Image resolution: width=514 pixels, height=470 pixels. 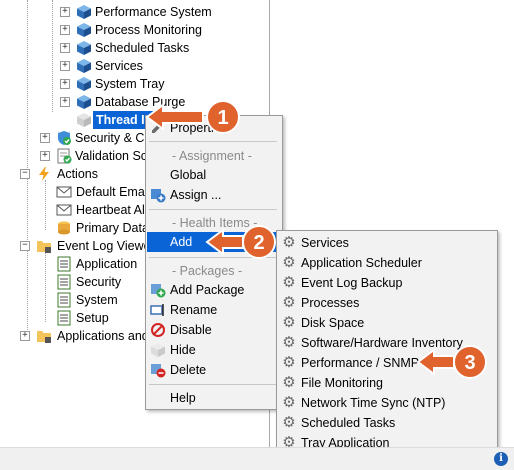 I want to click on submenu-item-services: ⚙ Services, so click(x=387, y=243).